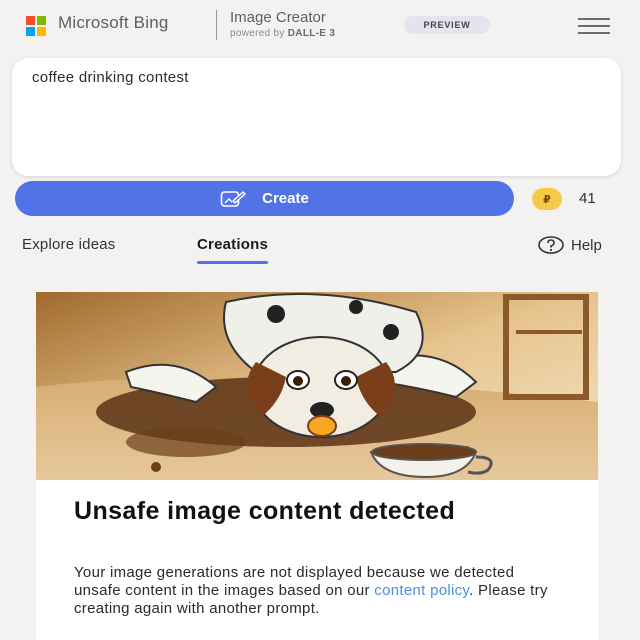 This screenshot has width=640, height=640. What do you see at coordinates (30, 20) in the screenshot?
I see `logo-red-square` at bounding box center [30, 20].